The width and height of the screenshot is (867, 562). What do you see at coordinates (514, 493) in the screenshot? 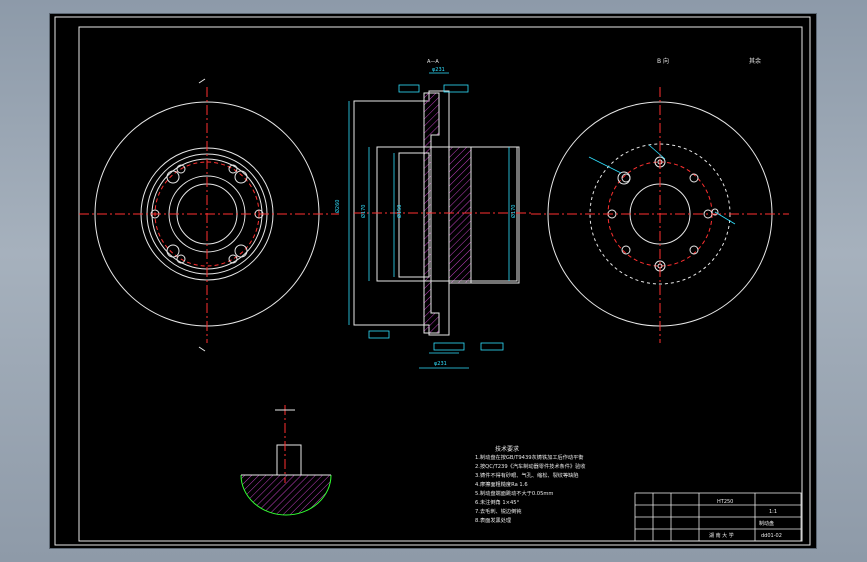
I see `tech-req-line: 5.制动盘端面跳动不大于0.05mm` at bounding box center [514, 493].